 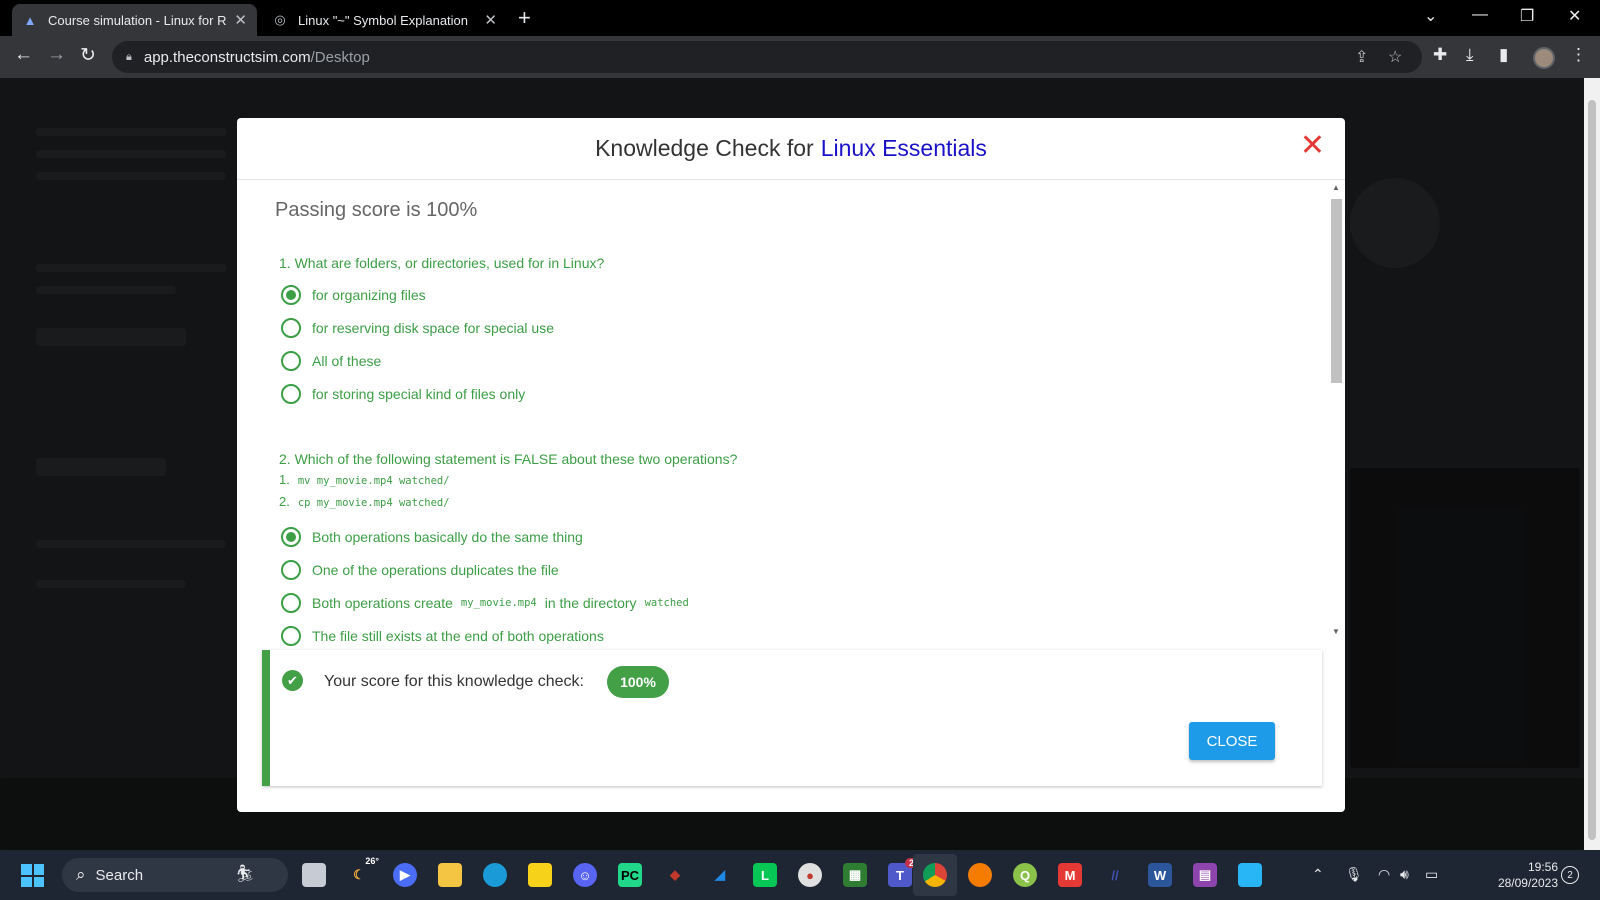 I want to click on share-icon: ⇪, so click(x=1361, y=57).